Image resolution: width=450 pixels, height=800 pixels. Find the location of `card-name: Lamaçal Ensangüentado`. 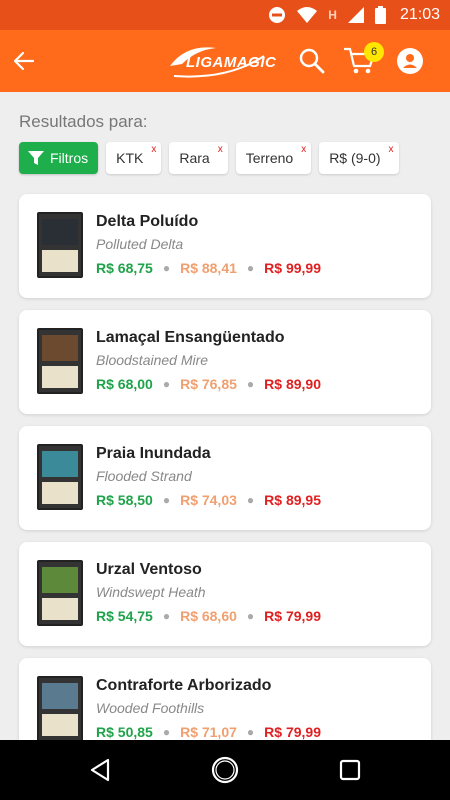

card-name: Lamaçal Ensangüentado is located at coordinates (190, 337).